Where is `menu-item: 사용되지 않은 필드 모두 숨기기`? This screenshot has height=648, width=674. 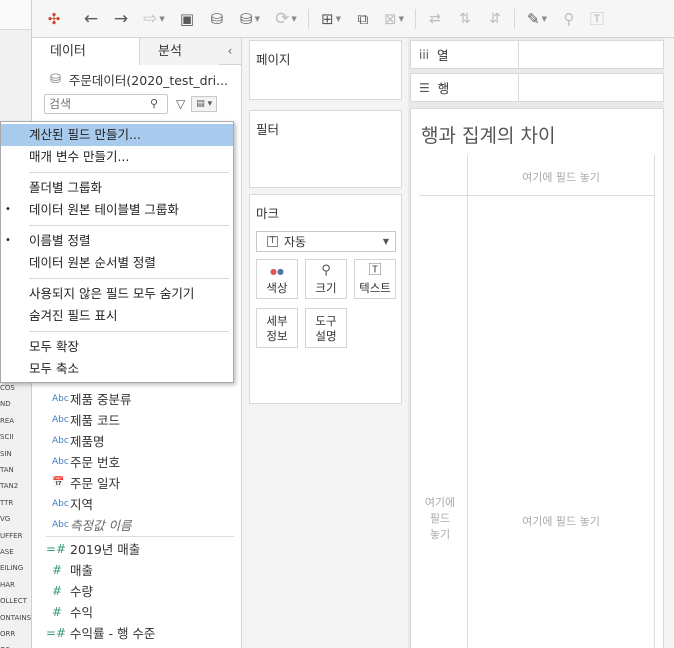
menu-item: 사용되지 않은 필드 모두 숨기기 is located at coordinates (117, 294).